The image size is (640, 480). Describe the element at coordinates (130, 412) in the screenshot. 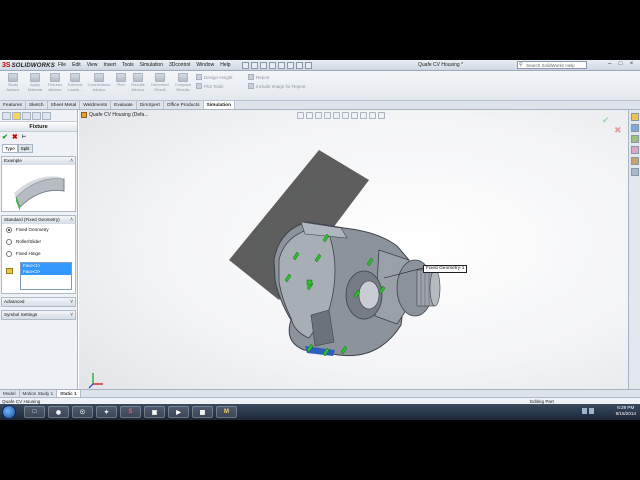

I see `solidworks-icon: S` at that location.